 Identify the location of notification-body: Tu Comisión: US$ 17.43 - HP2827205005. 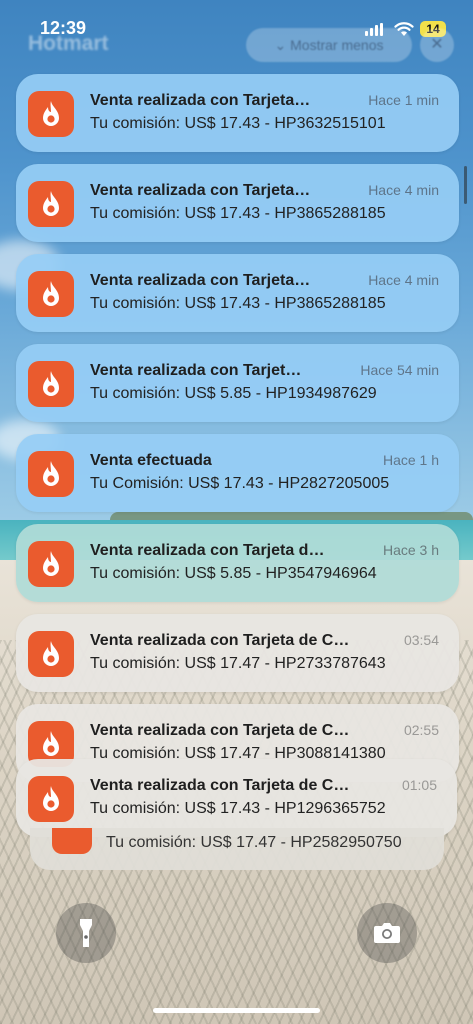
(240, 483).